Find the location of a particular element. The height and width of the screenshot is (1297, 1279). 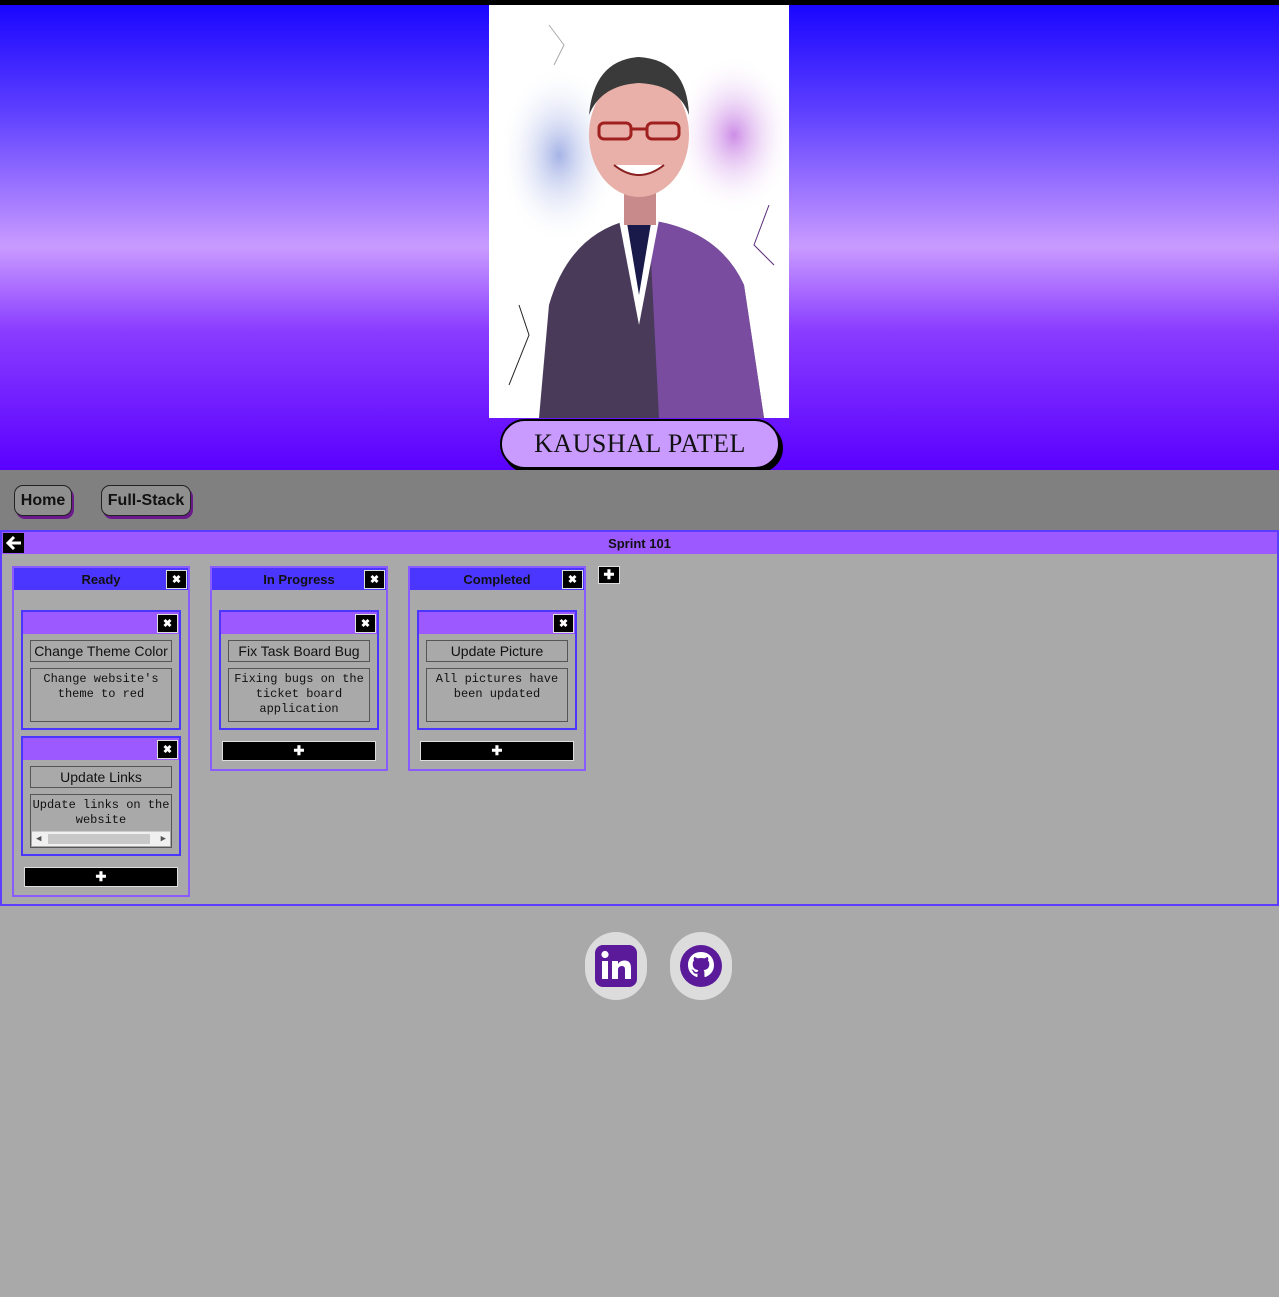

scrollbar-thumb is located at coordinates (99, 839).